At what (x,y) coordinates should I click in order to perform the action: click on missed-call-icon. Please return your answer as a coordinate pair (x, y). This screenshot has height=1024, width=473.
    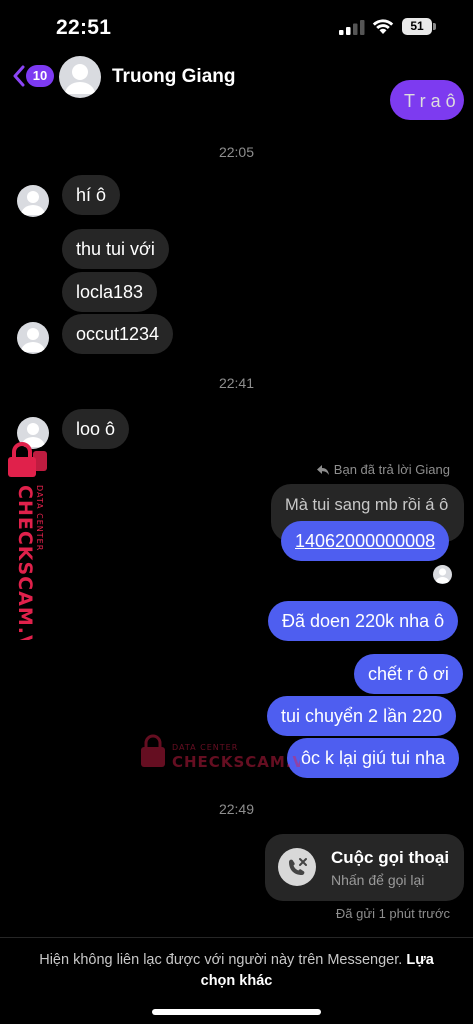
    Looking at the image, I should click on (297, 867).